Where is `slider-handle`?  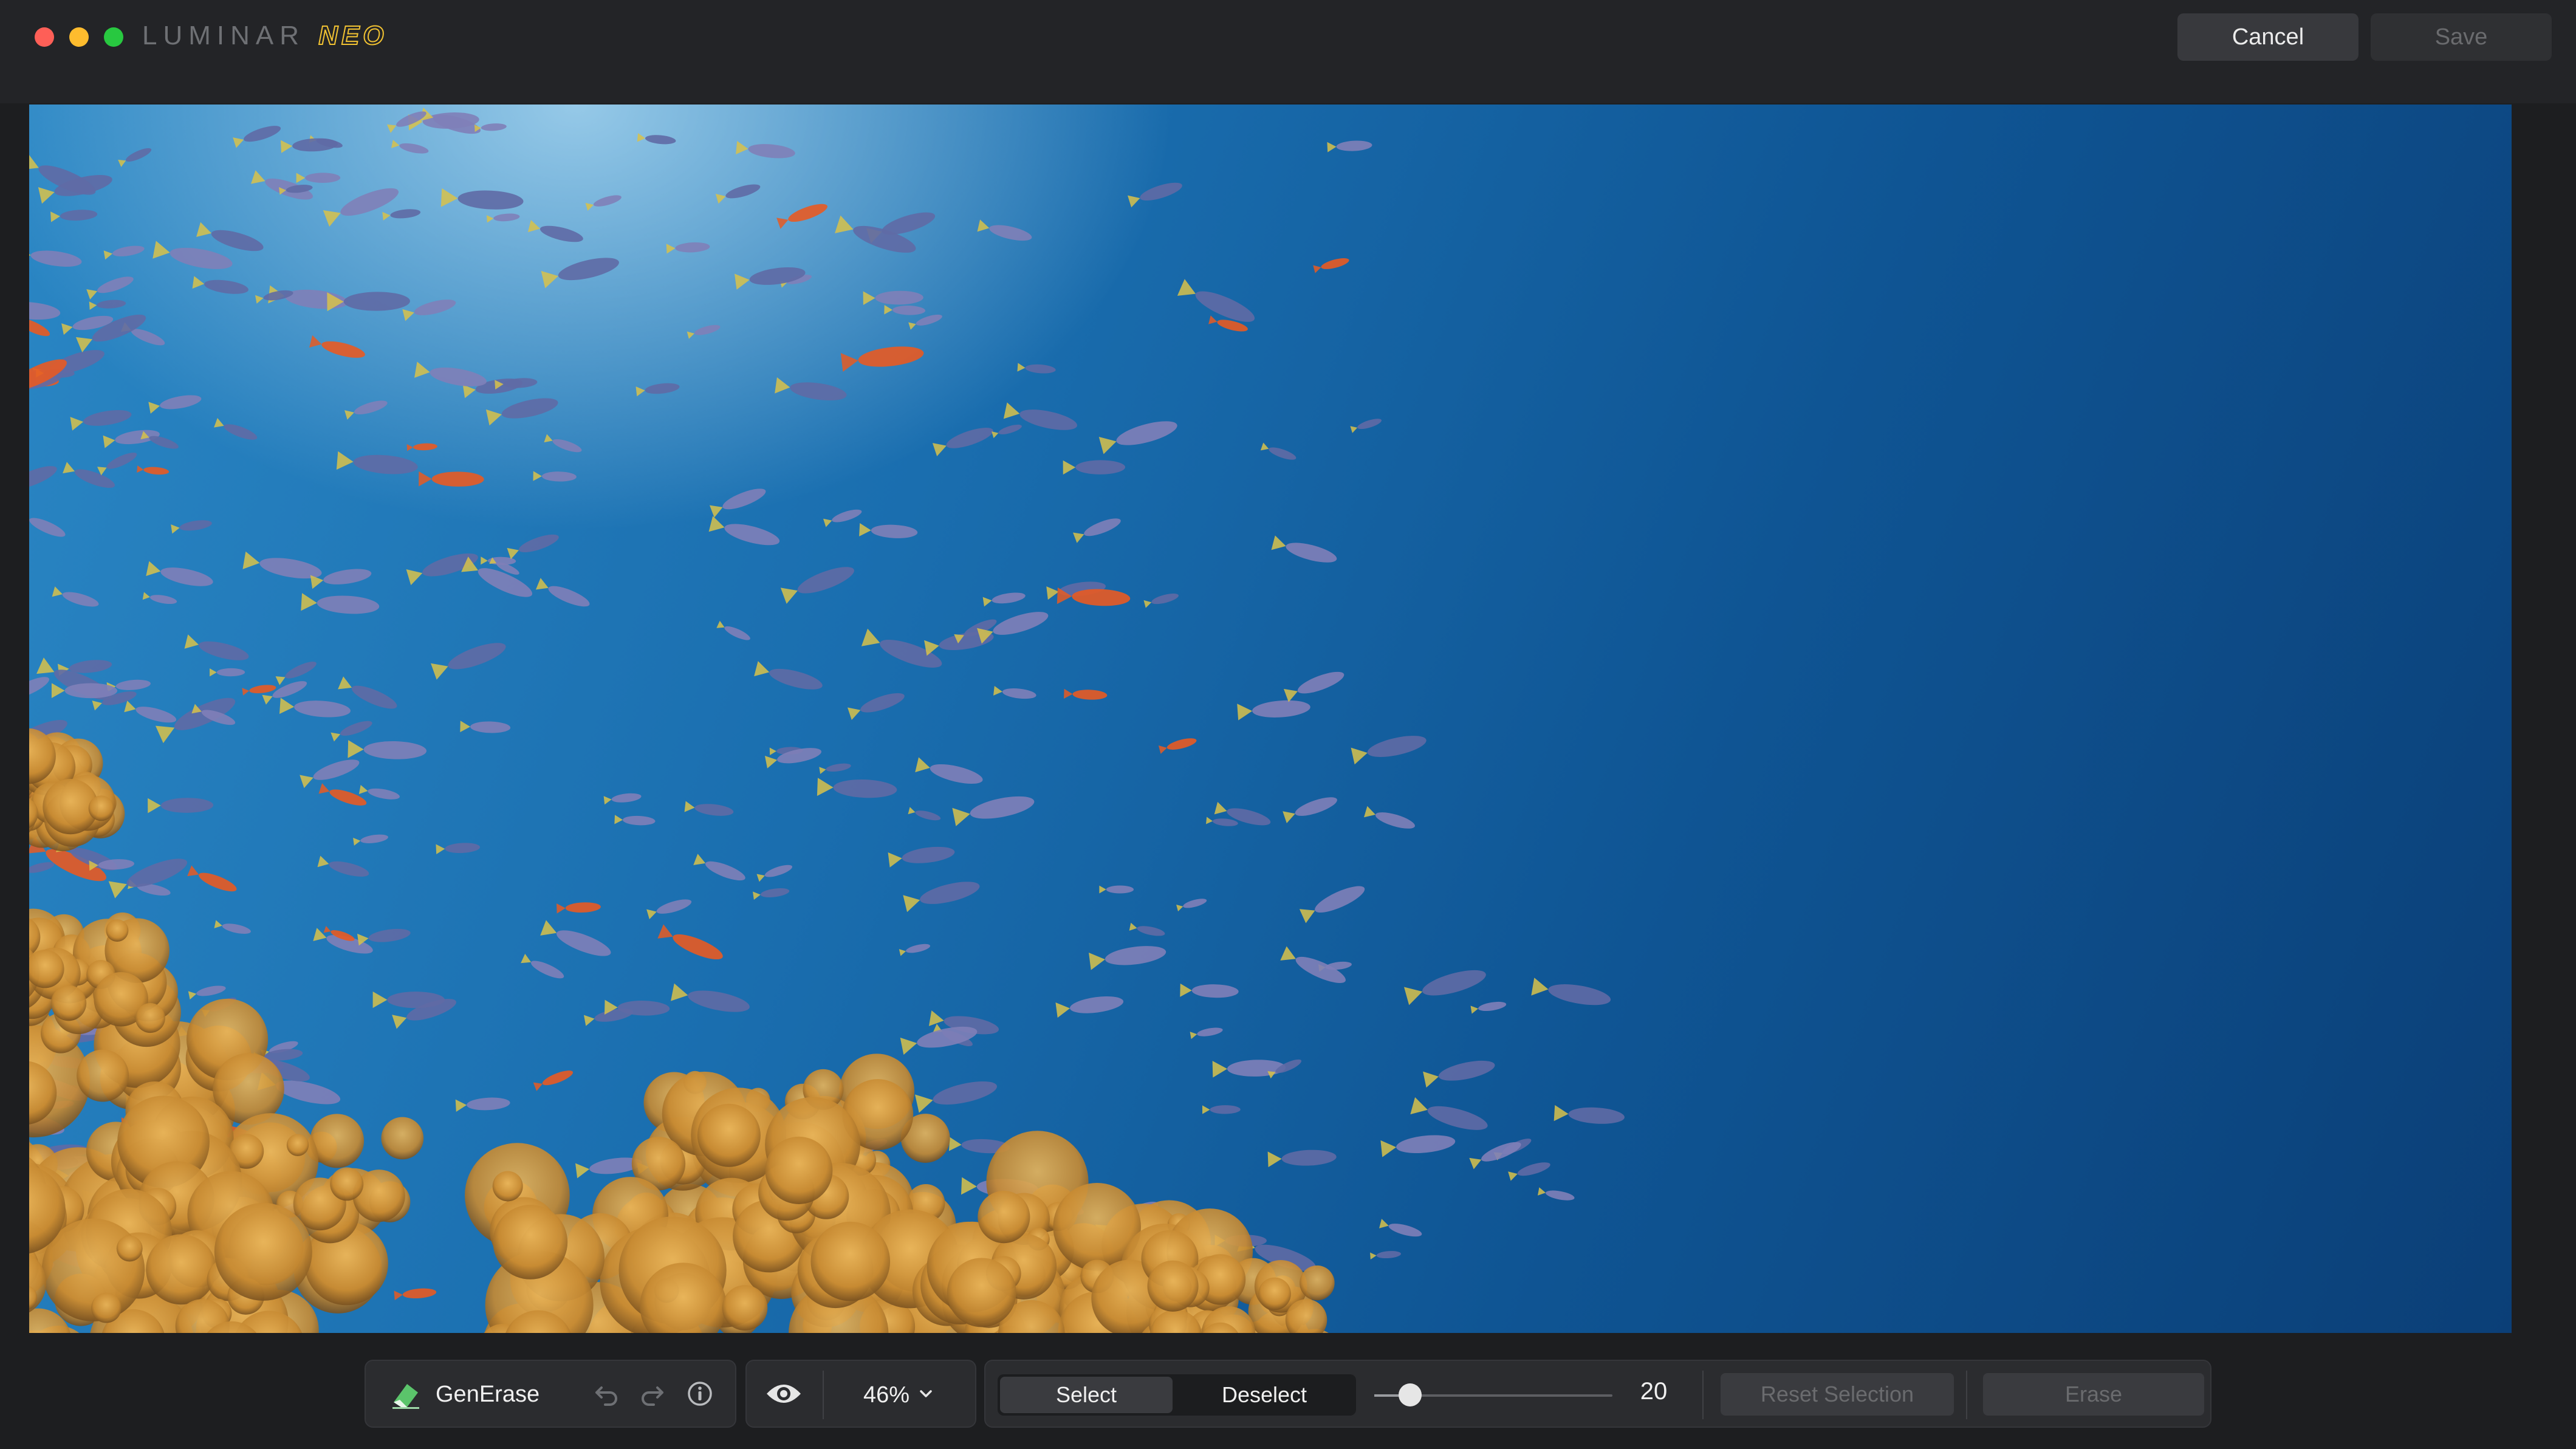 slider-handle is located at coordinates (1410, 1394).